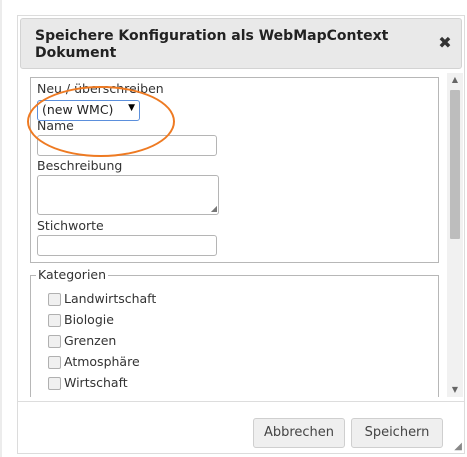 The height and width of the screenshot is (457, 467). I want to click on page-edge, so click(1, 228).